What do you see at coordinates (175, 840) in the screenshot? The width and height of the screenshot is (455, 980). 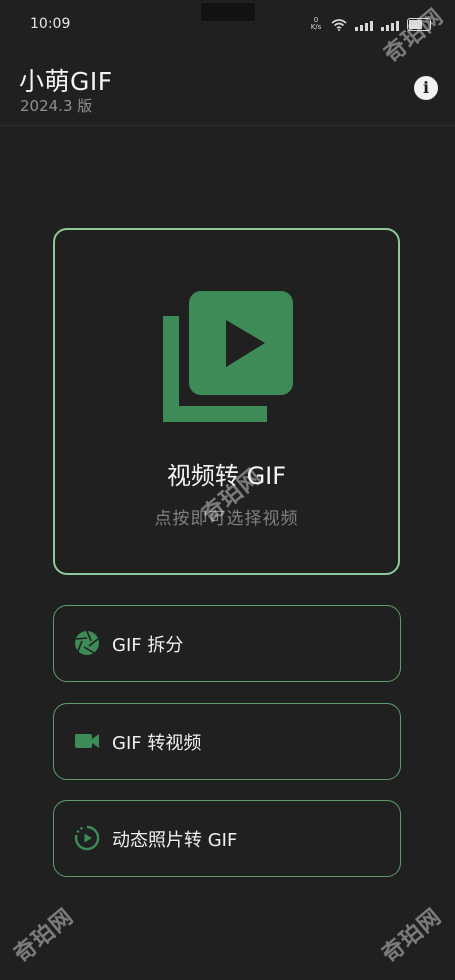 I see `motion-photo-to-gif-label: 动态照片转 GIF` at bounding box center [175, 840].